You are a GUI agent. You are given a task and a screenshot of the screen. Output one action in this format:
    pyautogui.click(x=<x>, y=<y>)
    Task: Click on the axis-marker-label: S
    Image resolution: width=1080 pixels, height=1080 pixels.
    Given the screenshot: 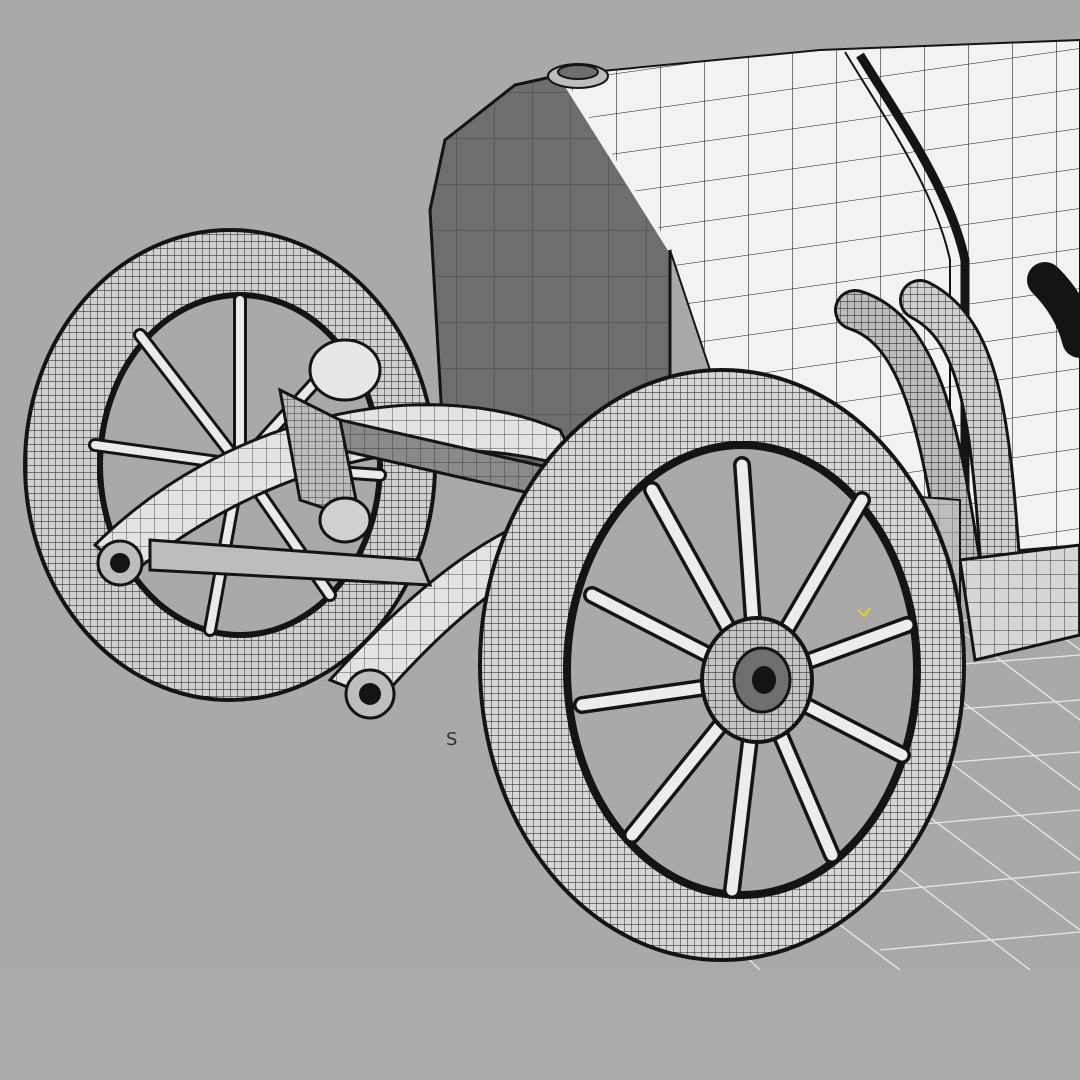 What is the action you would take?
    pyautogui.click(x=451, y=739)
    